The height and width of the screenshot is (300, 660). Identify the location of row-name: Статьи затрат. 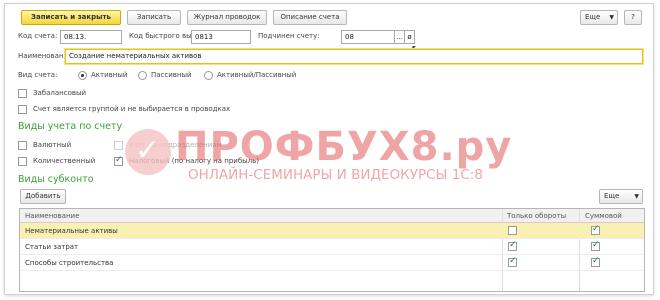
(52, 247).